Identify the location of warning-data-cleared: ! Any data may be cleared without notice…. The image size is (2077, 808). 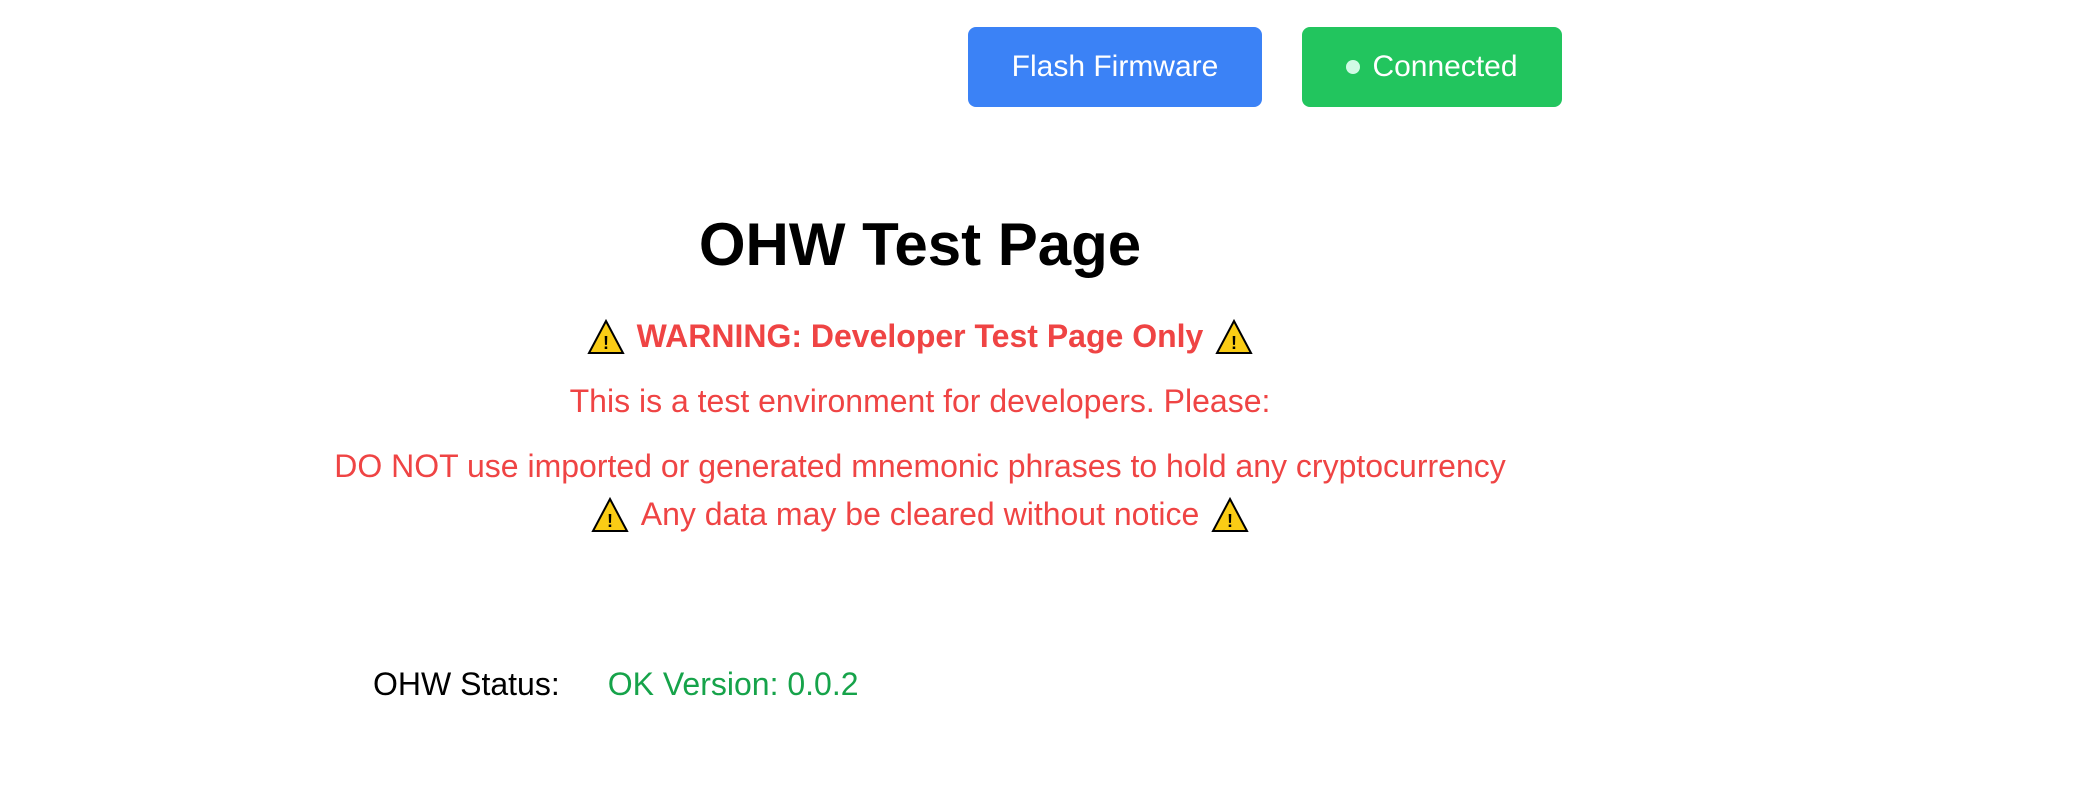
(920, 514).